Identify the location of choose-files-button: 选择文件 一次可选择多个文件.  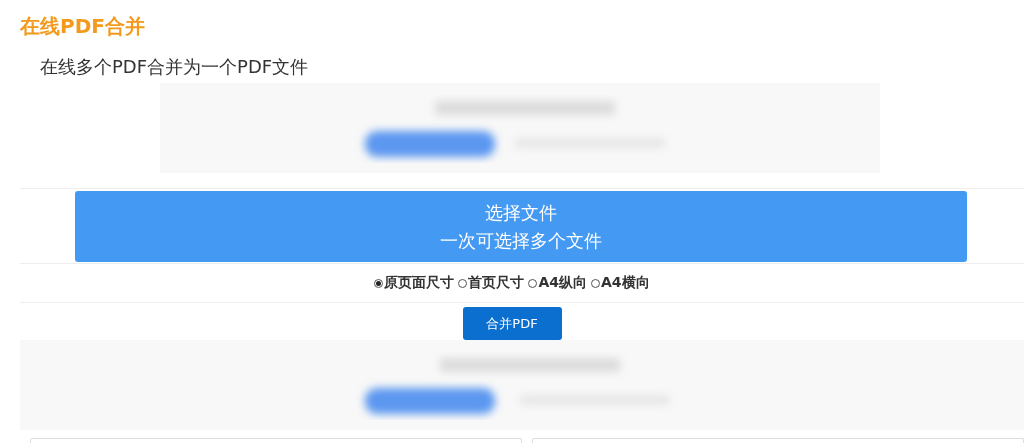
(521, 226).